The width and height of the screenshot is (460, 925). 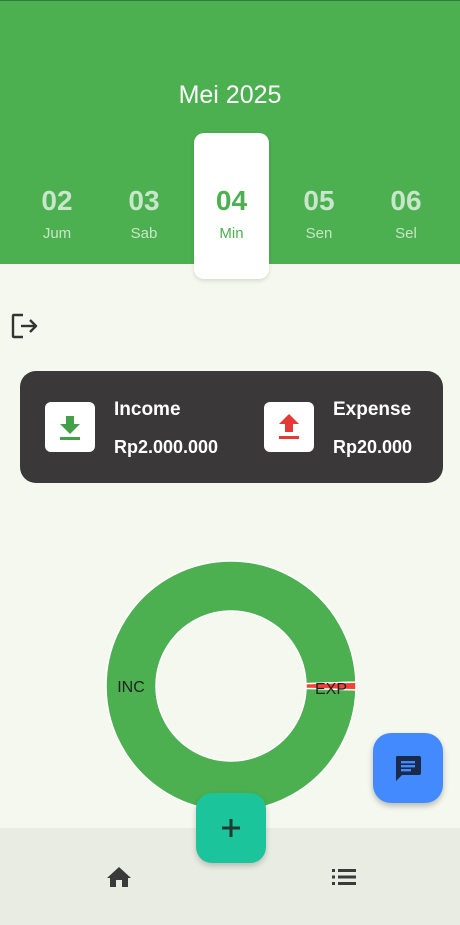 What do you see at coordinates (319, 233) in the screenshot?
I see `date-weekday: Sen` at bounding box center [319, 233].